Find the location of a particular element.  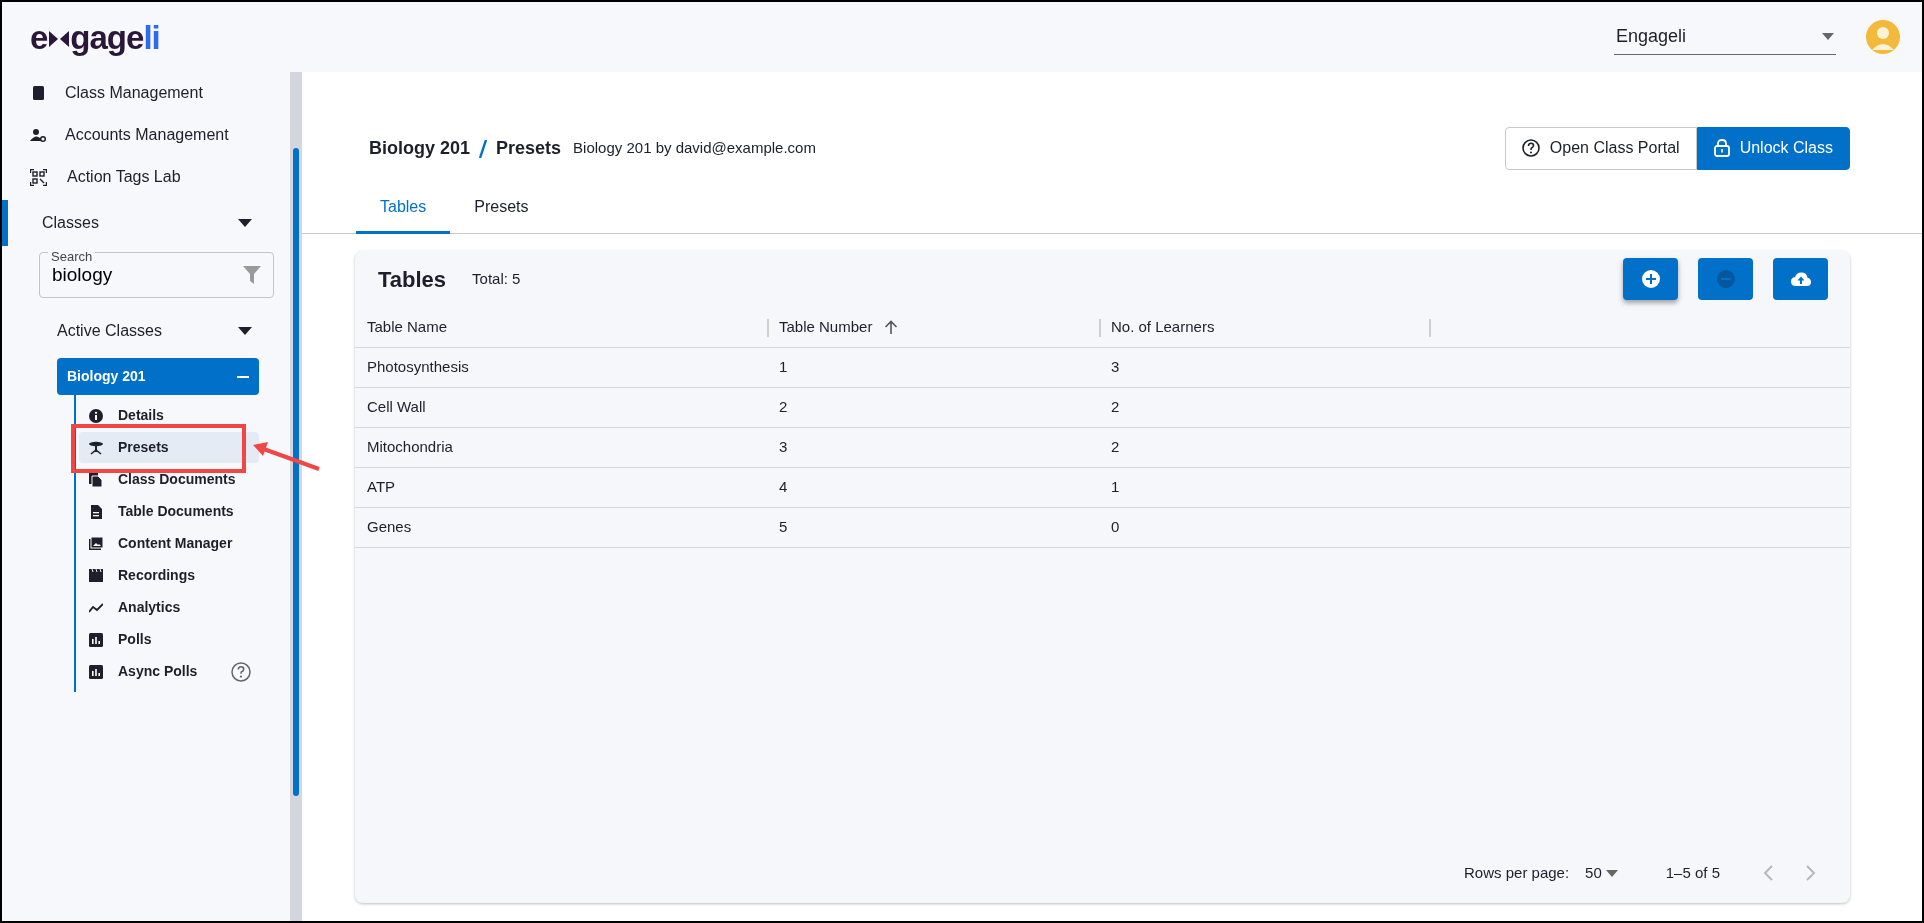

class-menu-item: Content Manager is located at coordinates (169, 543).